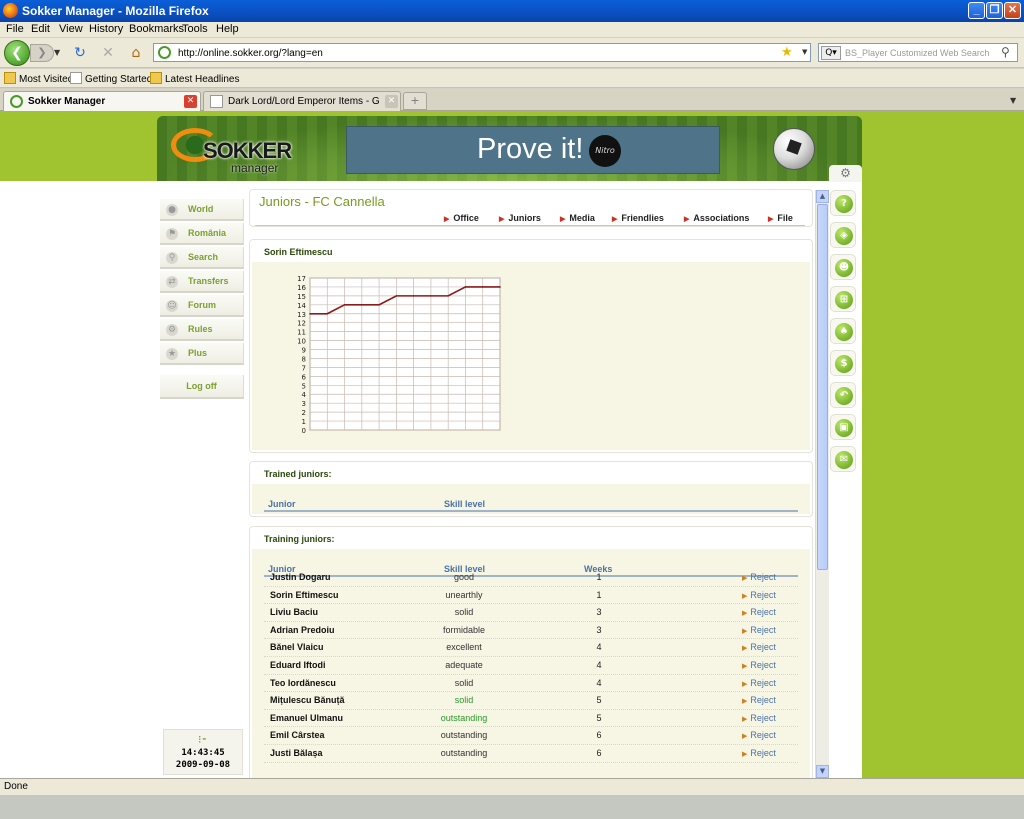 This screenshot has height=819, width=1024. I want to click on back-button: ❮, so click(17, 53).